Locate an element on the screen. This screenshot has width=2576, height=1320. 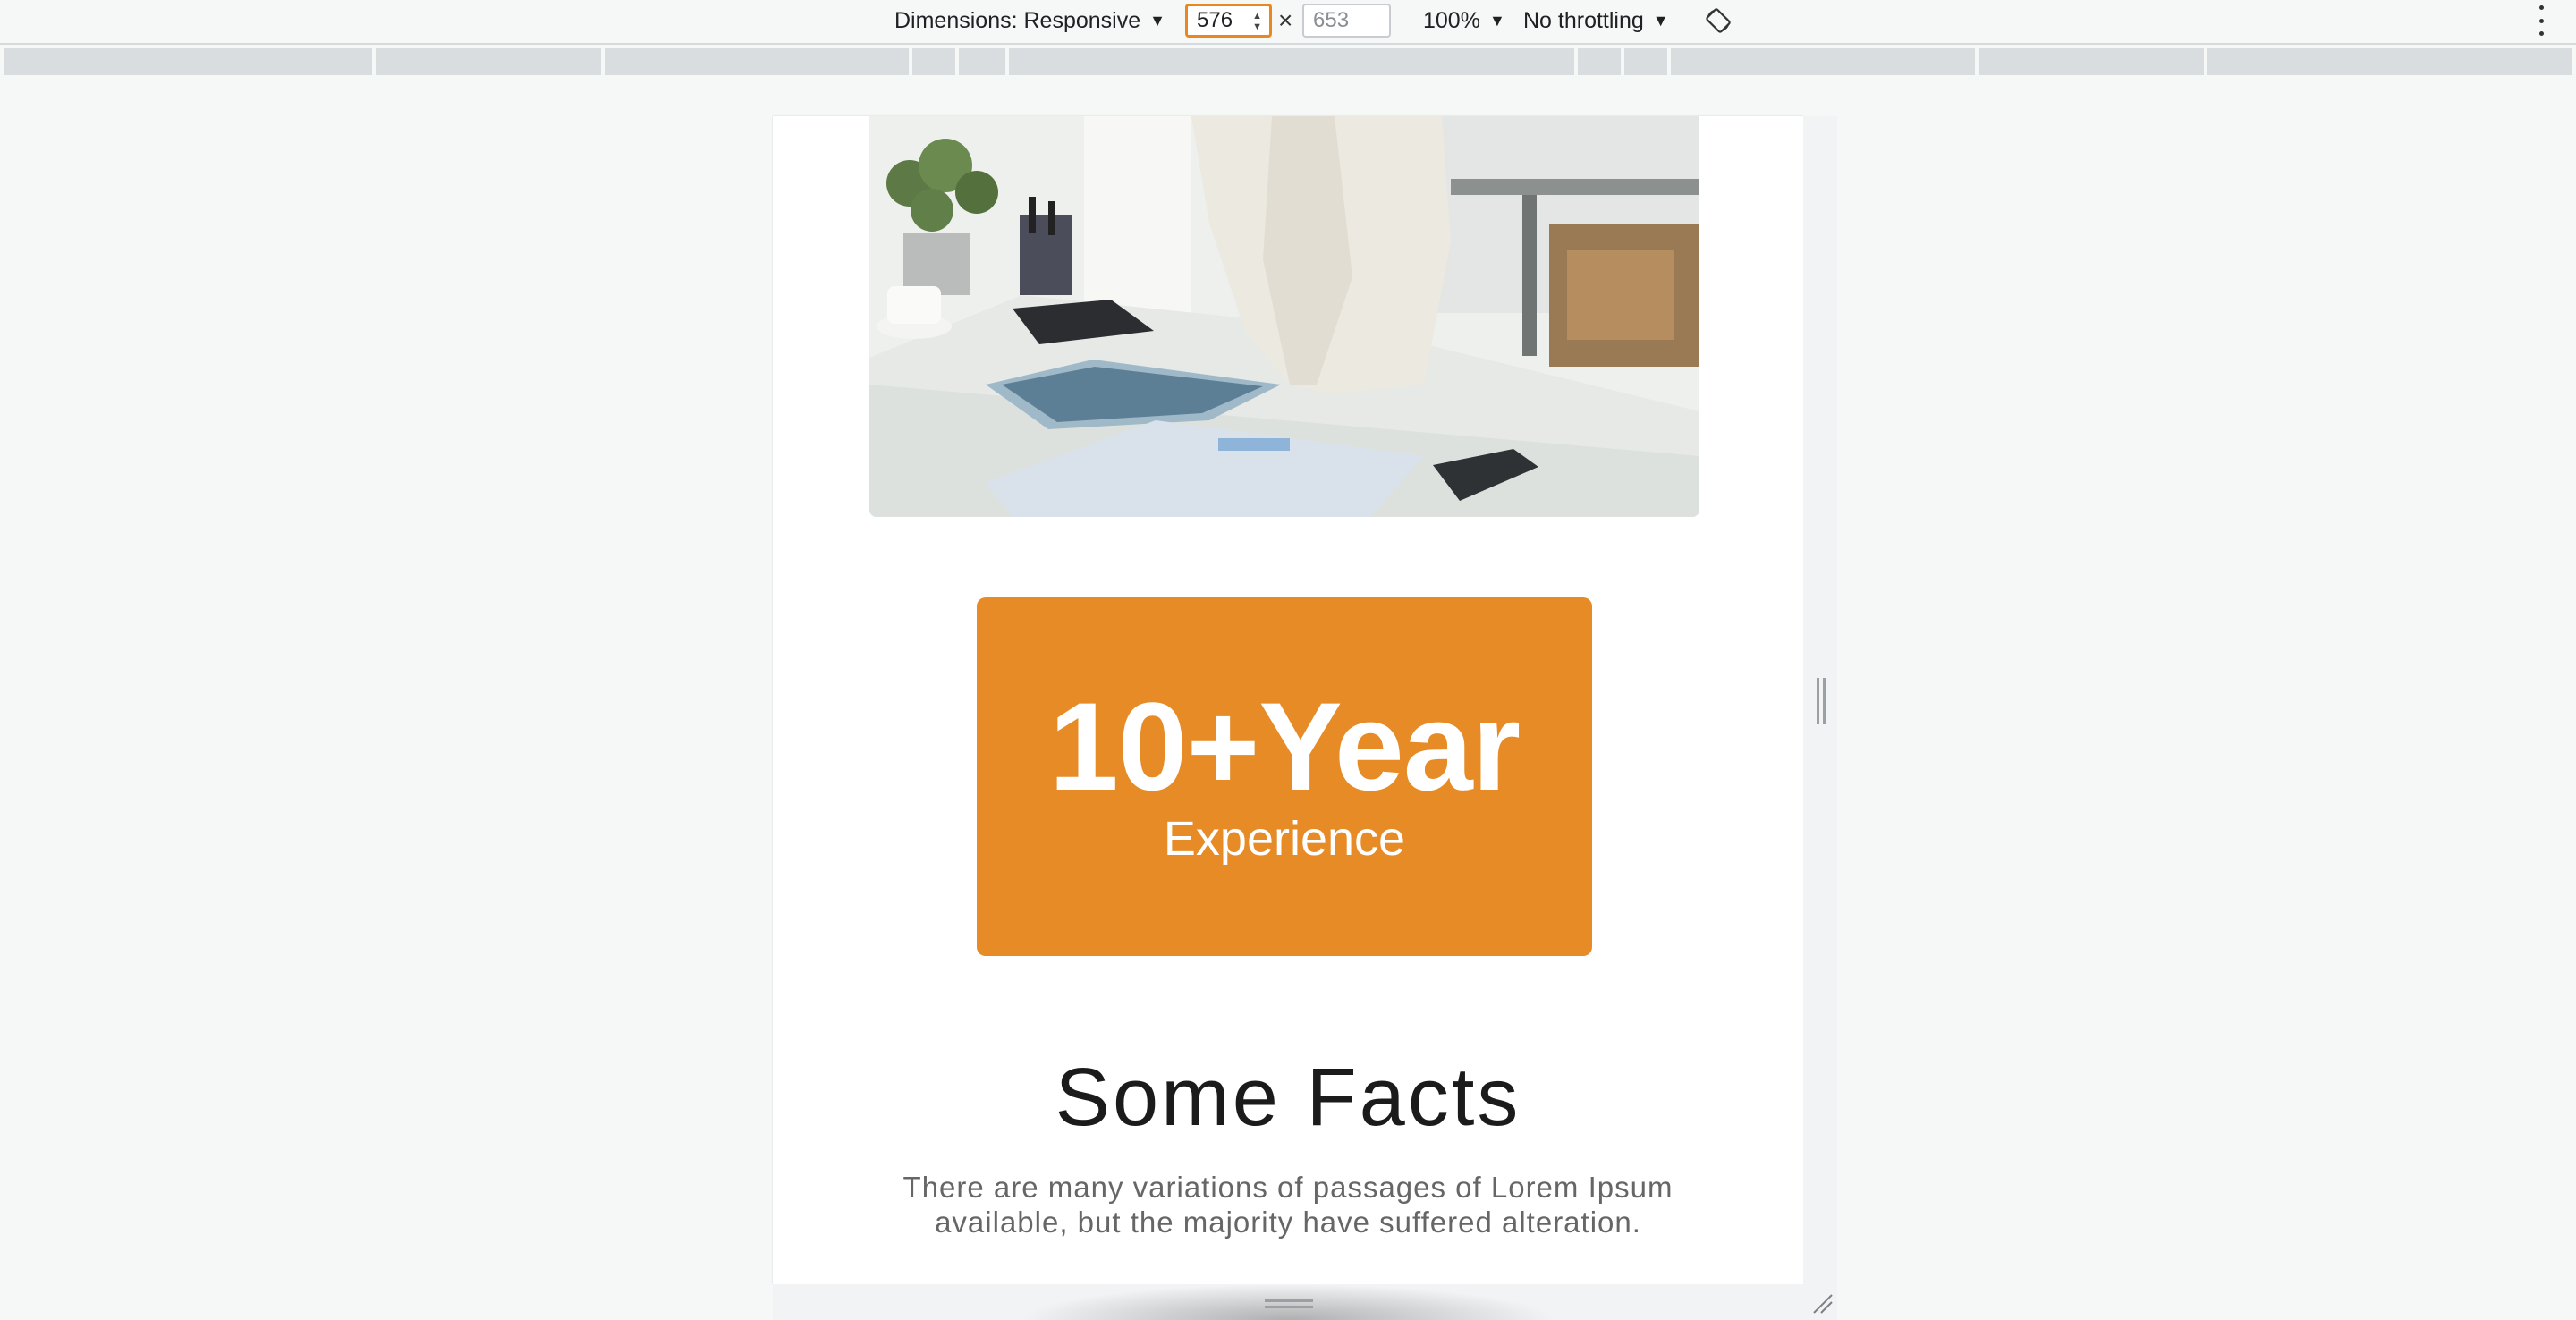
spinner-icon: ▲ ▼ is located at coordinates (1257, 21).